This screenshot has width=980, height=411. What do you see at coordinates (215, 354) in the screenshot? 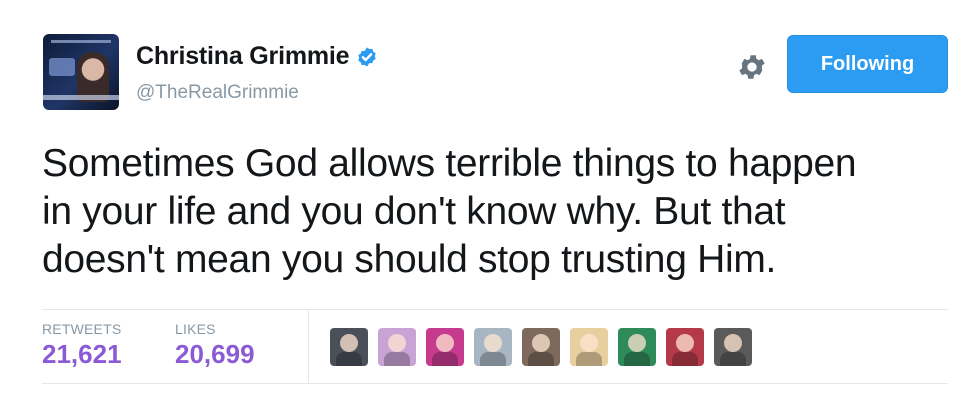
I see `likes-count: 20,699` at bounding box center [215, 354].